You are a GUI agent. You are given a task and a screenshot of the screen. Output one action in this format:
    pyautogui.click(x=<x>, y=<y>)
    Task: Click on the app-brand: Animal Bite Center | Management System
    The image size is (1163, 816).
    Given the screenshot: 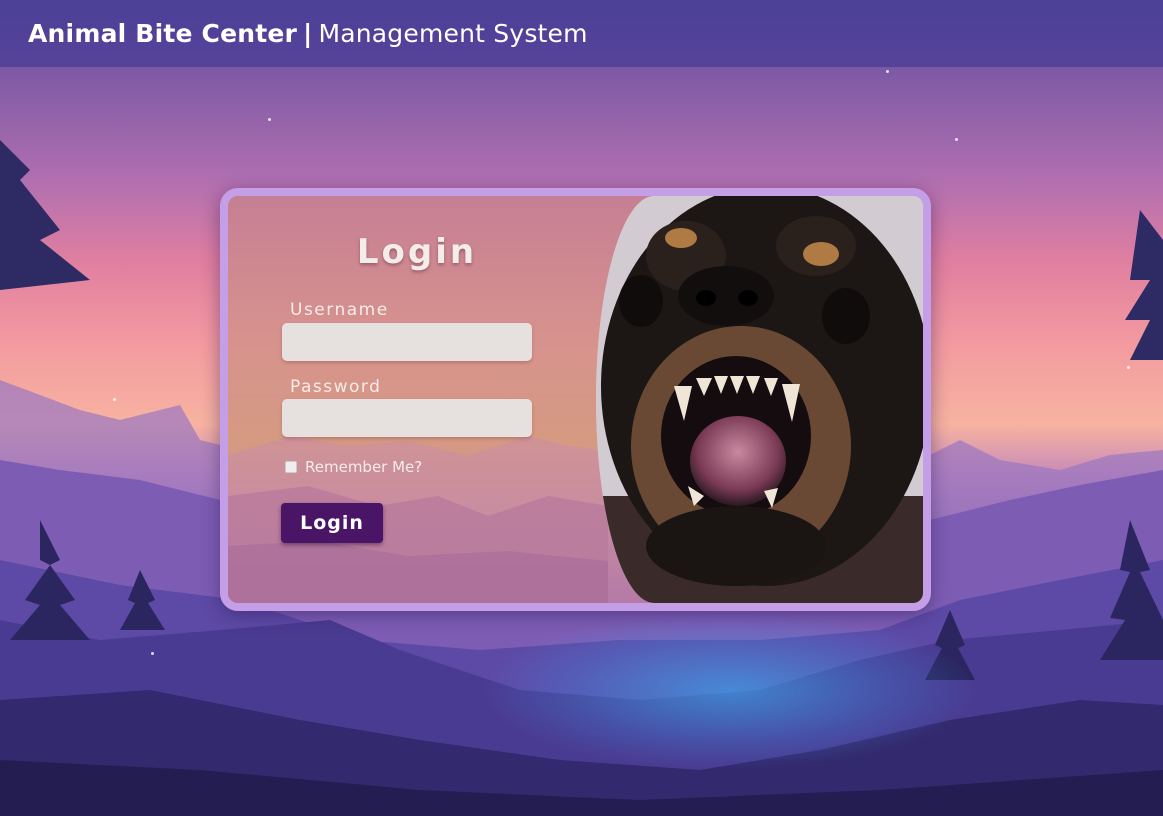 What is the action you would take?
    pyautogui.click(x=308, y=33)
    